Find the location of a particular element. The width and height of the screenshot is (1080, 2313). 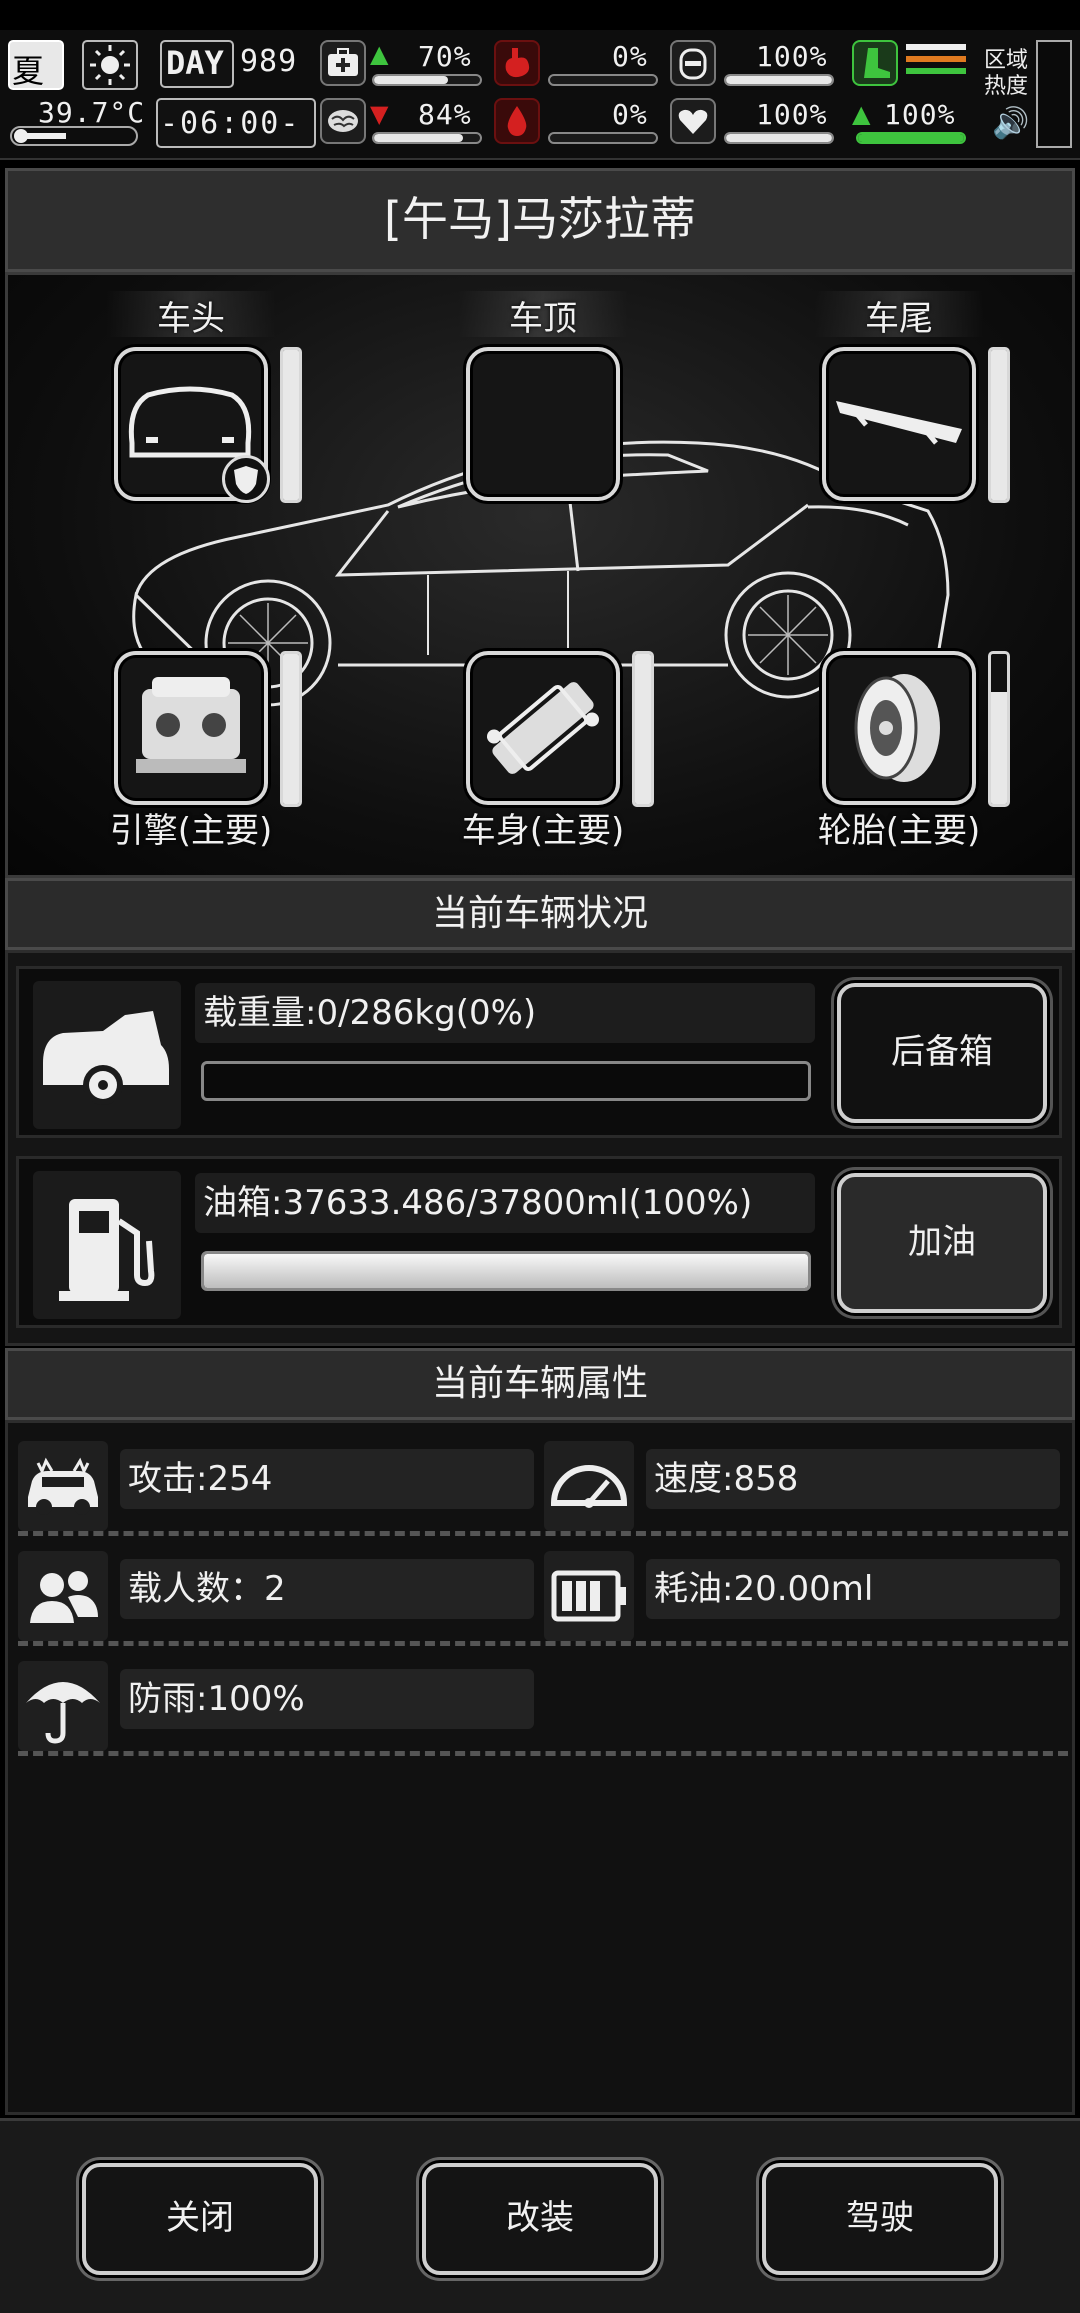

trunk-button: 后备箱 is located at coordinates (942, 1053).